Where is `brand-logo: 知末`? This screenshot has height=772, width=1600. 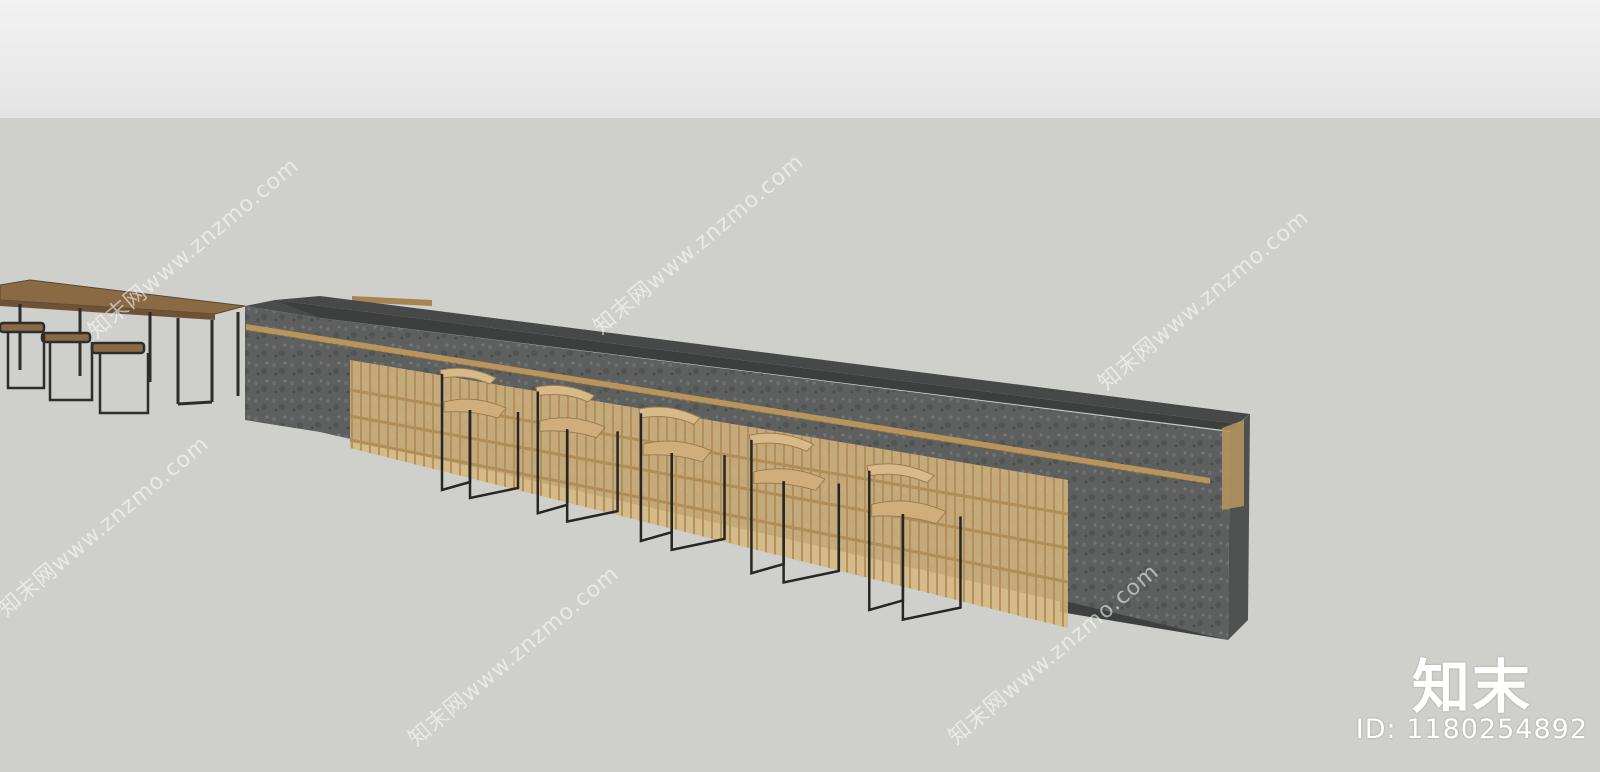 brand-logo: 知末 is located at coordinates (1471, 687).